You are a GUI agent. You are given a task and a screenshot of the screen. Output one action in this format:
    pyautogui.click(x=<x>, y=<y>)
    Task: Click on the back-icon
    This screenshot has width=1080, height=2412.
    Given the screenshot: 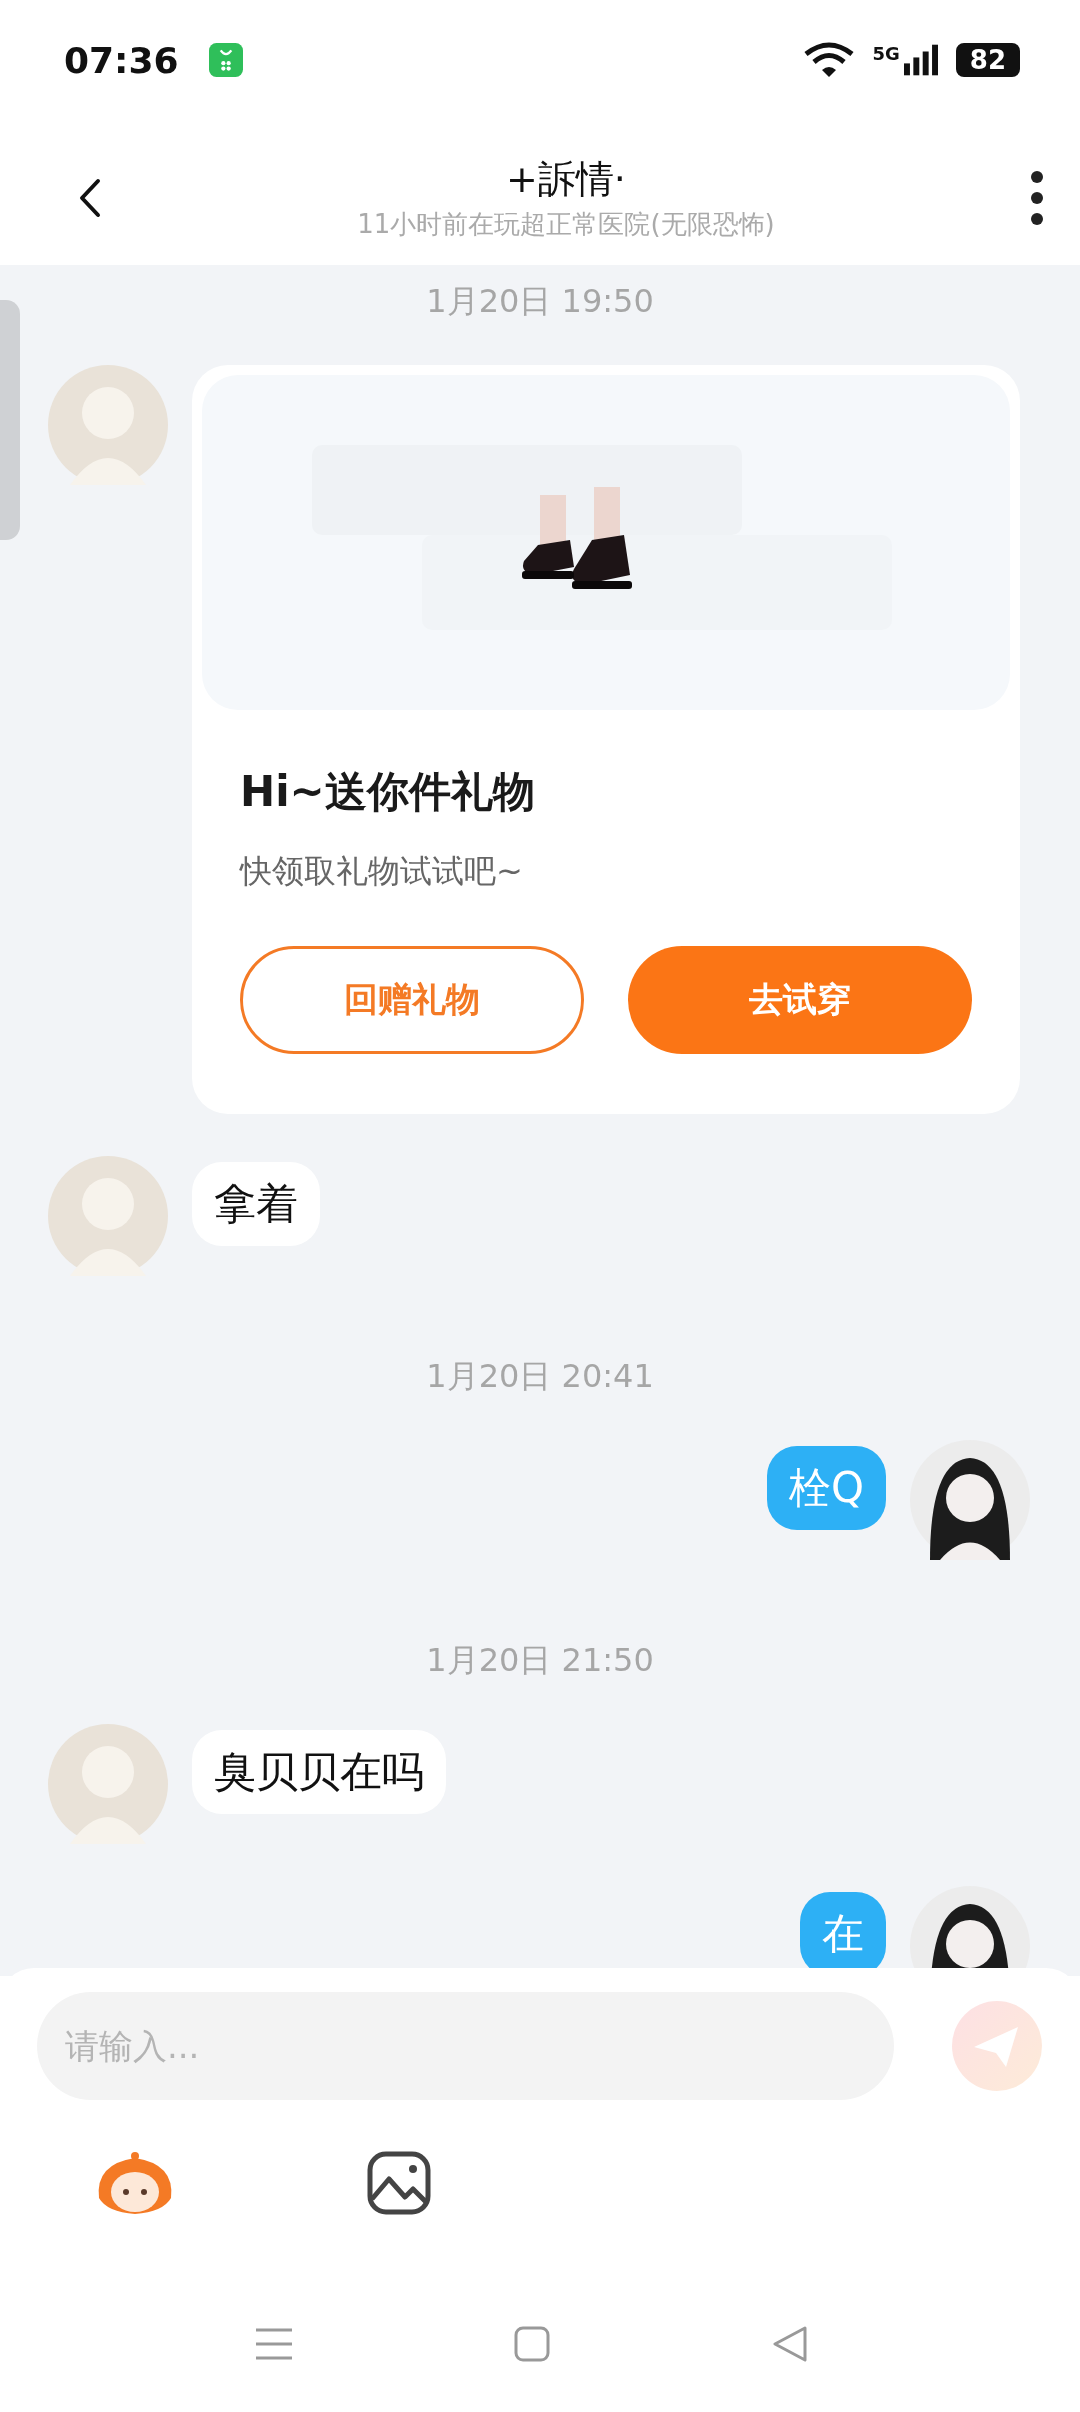 What is the action you would take?
    pyautogui.click(x=90, y=197)
    